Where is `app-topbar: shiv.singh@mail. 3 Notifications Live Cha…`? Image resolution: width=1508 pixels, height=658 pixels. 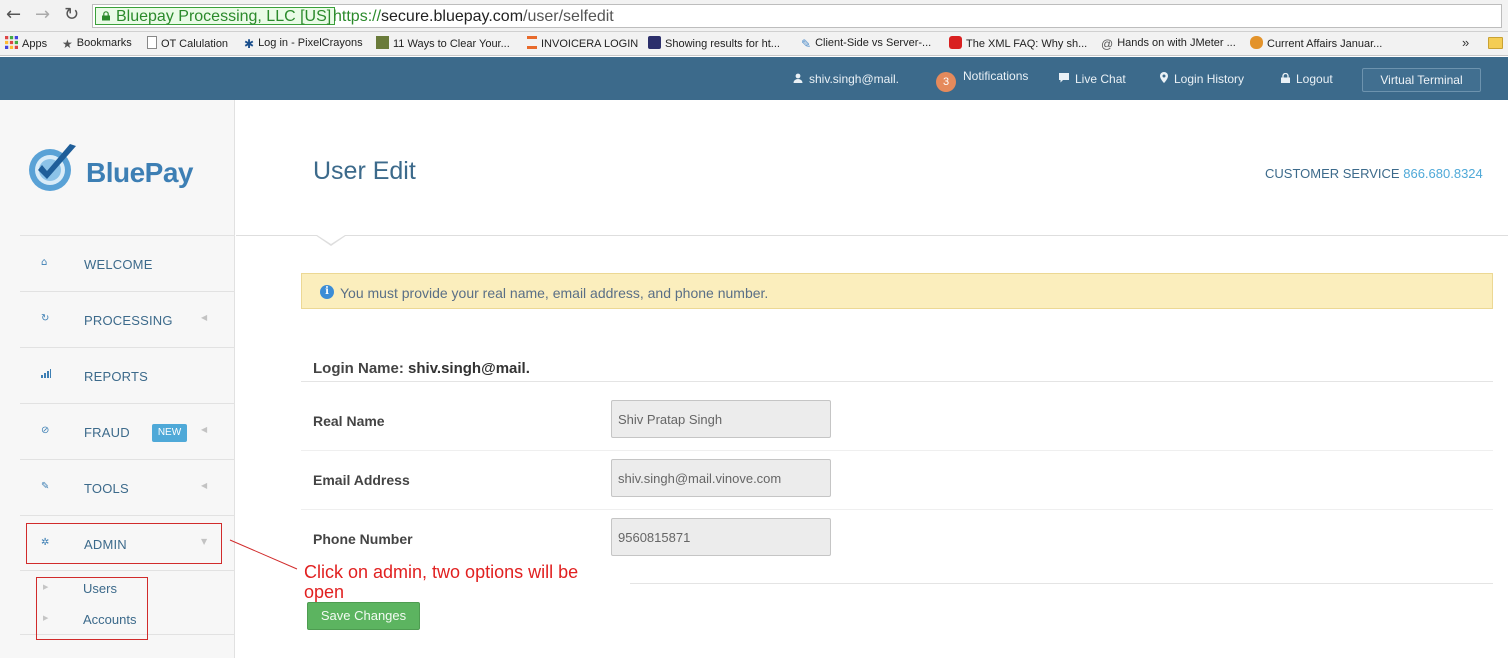
app-topbar: shiv.singh@mail. 3 Notifications Live Cha… is located at coordinates (754, 78).